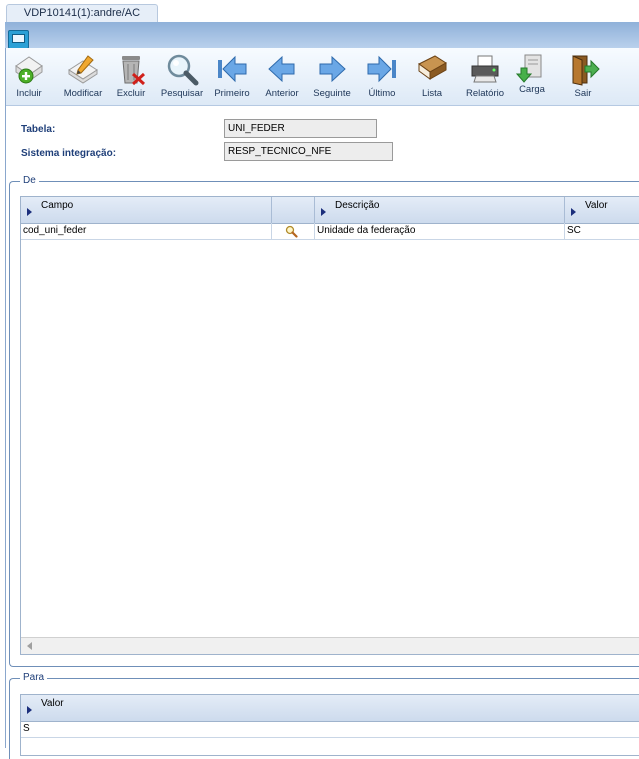 This screenshot has width=639, height=759. I want to click on excluir-button: Excluir, so click(131, 77).